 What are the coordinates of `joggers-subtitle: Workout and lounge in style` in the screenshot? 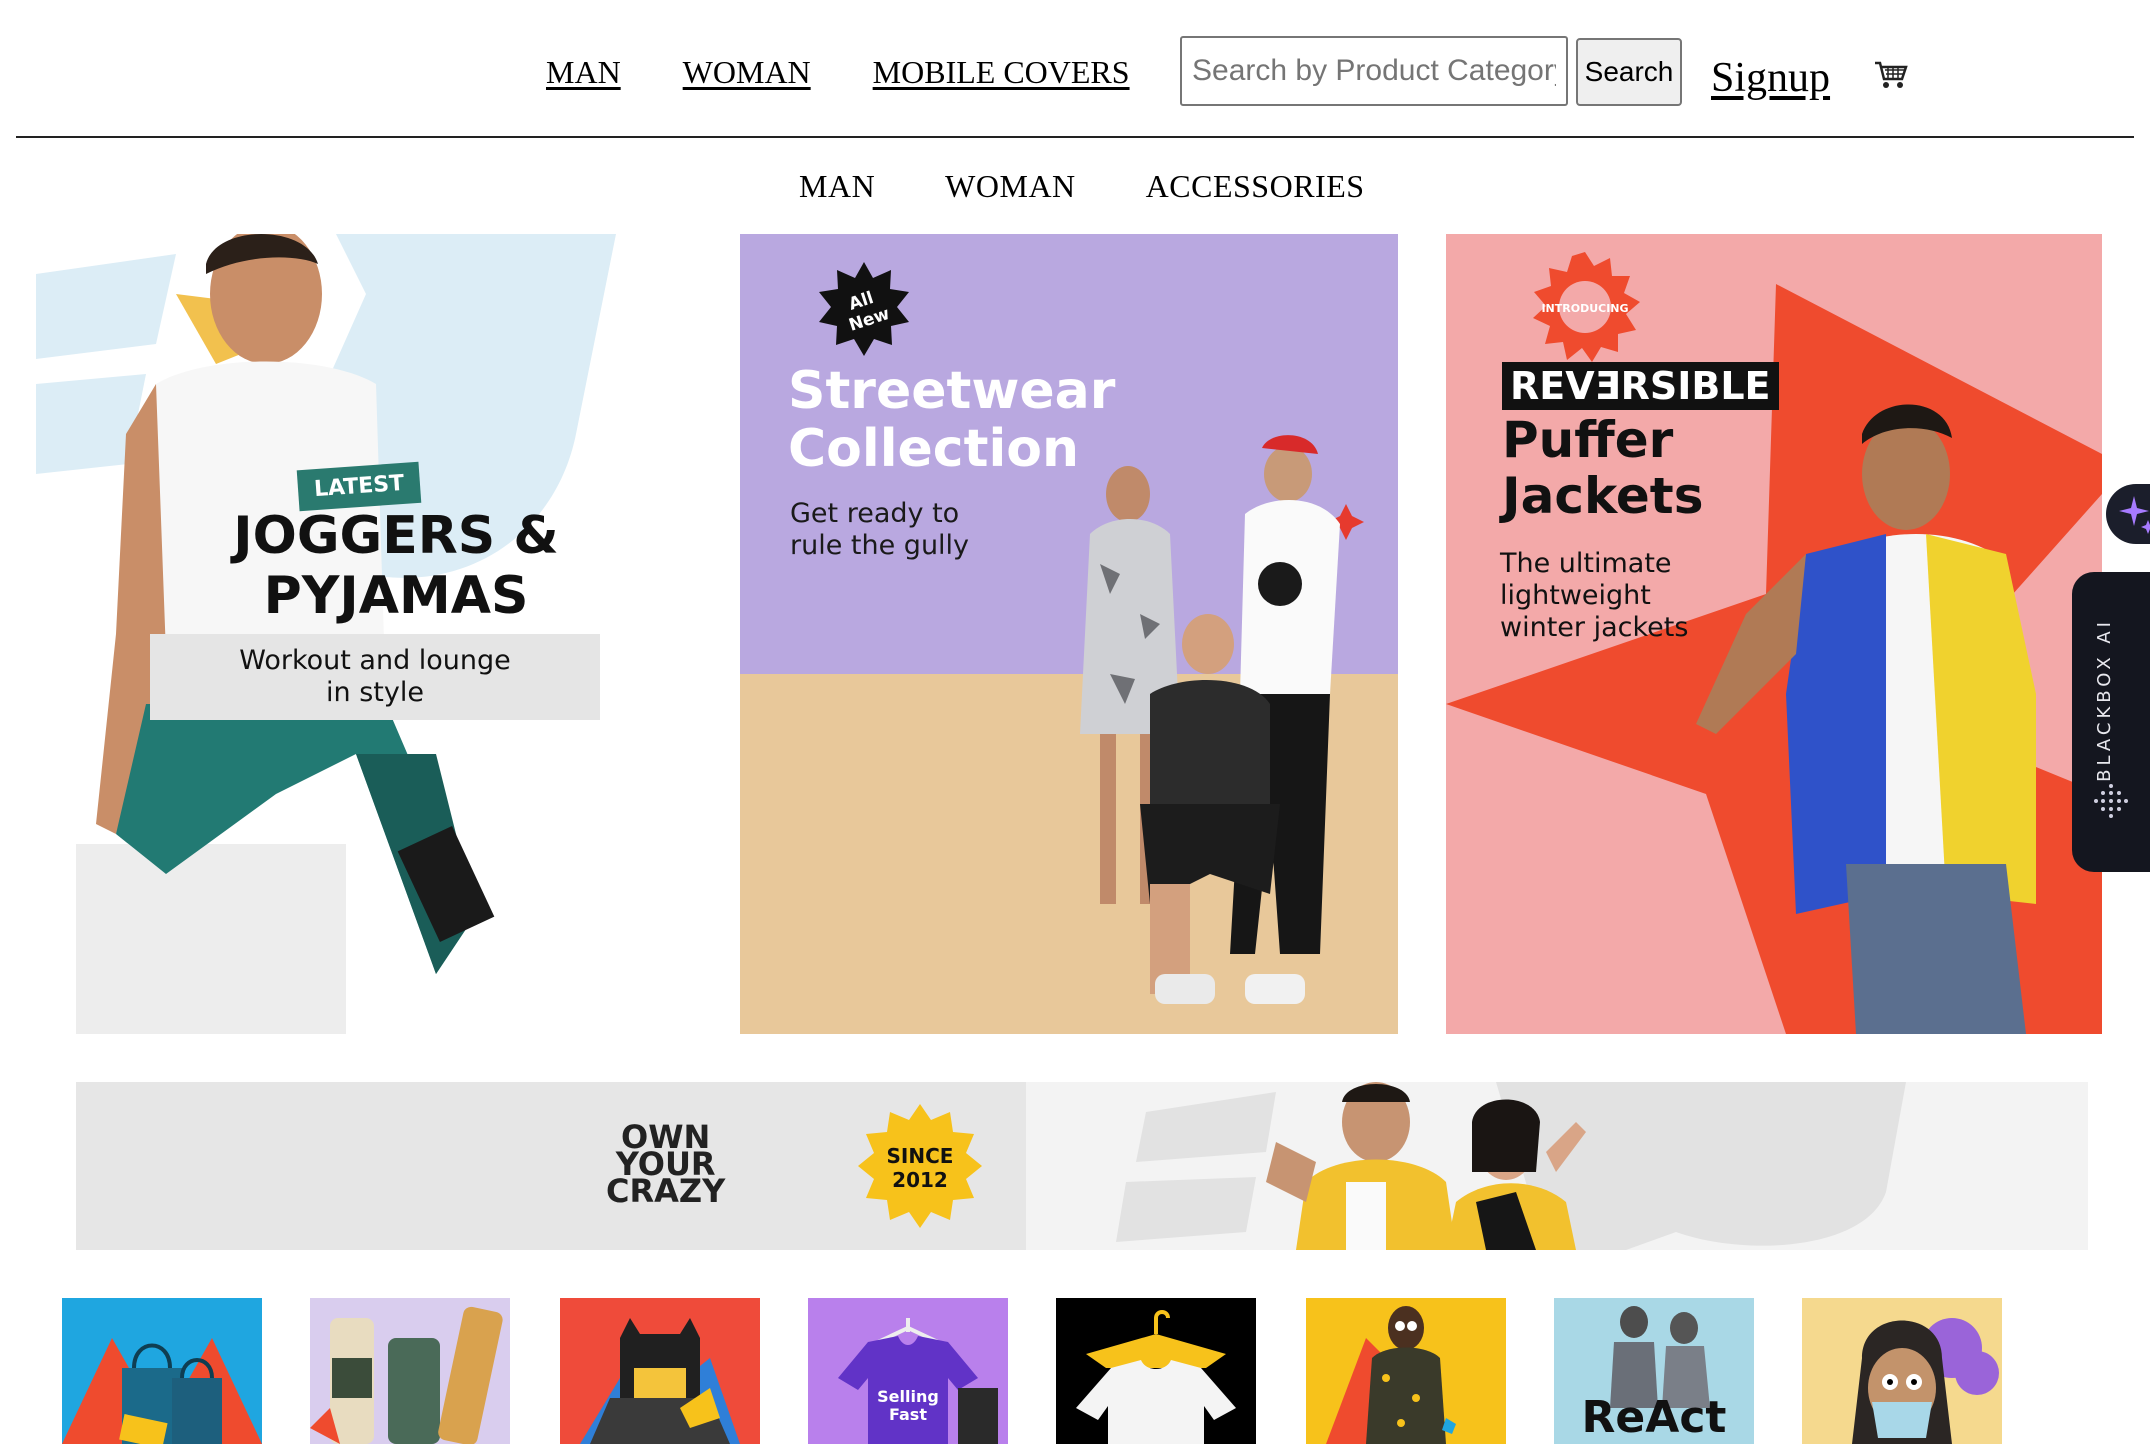 It's located at (375, 677).